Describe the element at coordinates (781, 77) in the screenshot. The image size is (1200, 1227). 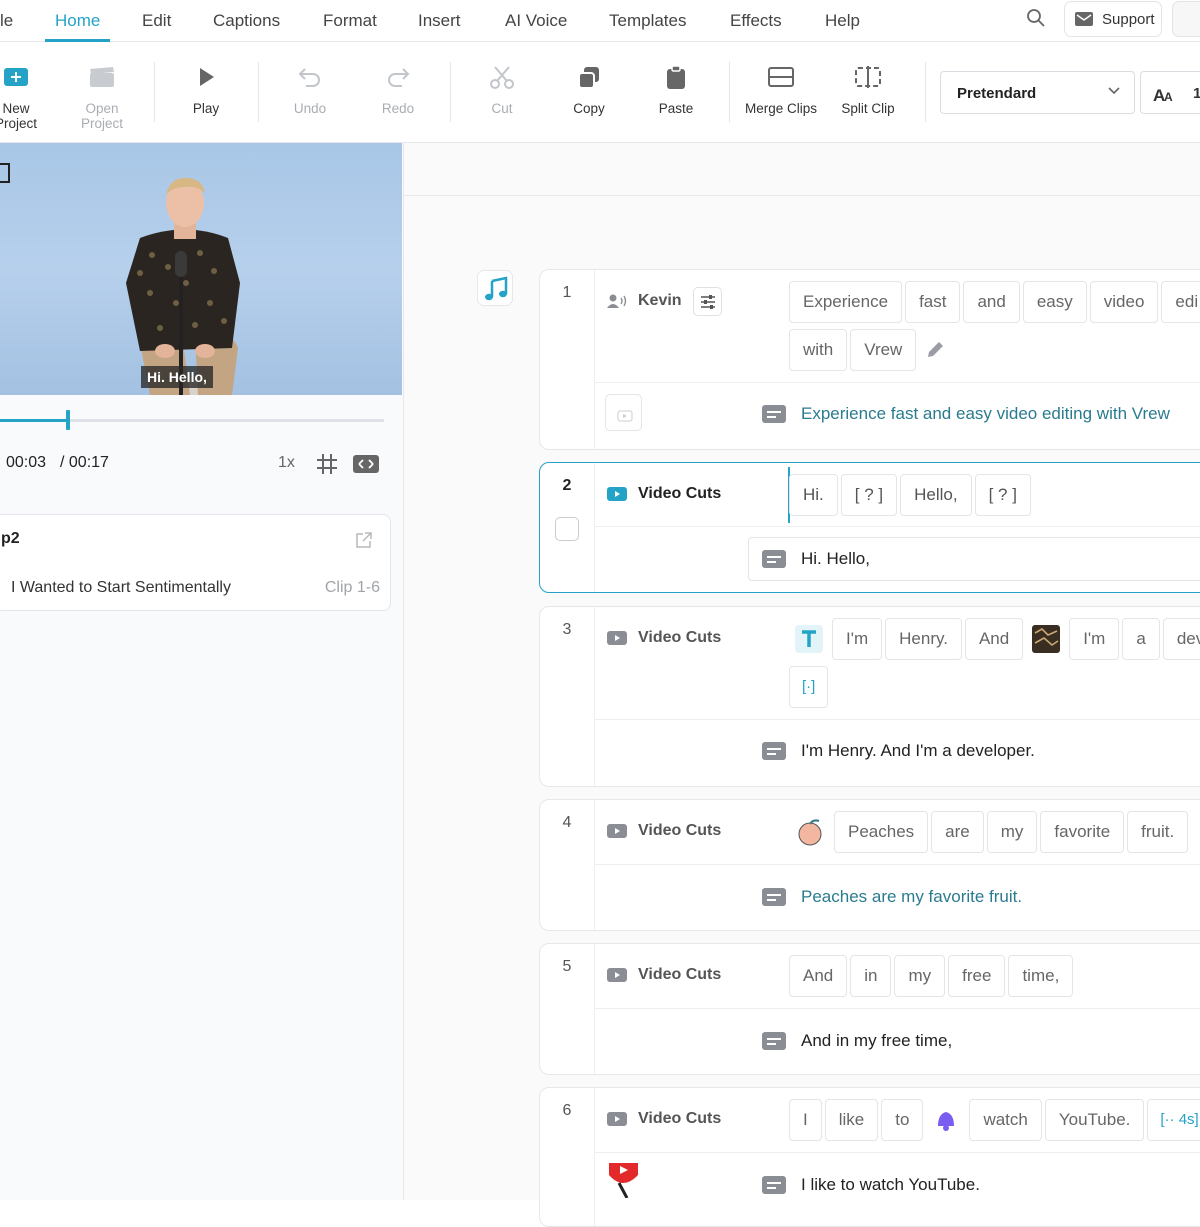
I see `merge-icon` at that location.